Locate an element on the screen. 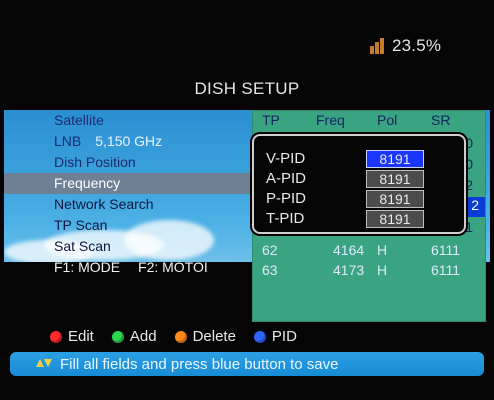 This screenshot has width=494, height=400. menu-item-network-search: Network Search is located at coordinates (129, 204).